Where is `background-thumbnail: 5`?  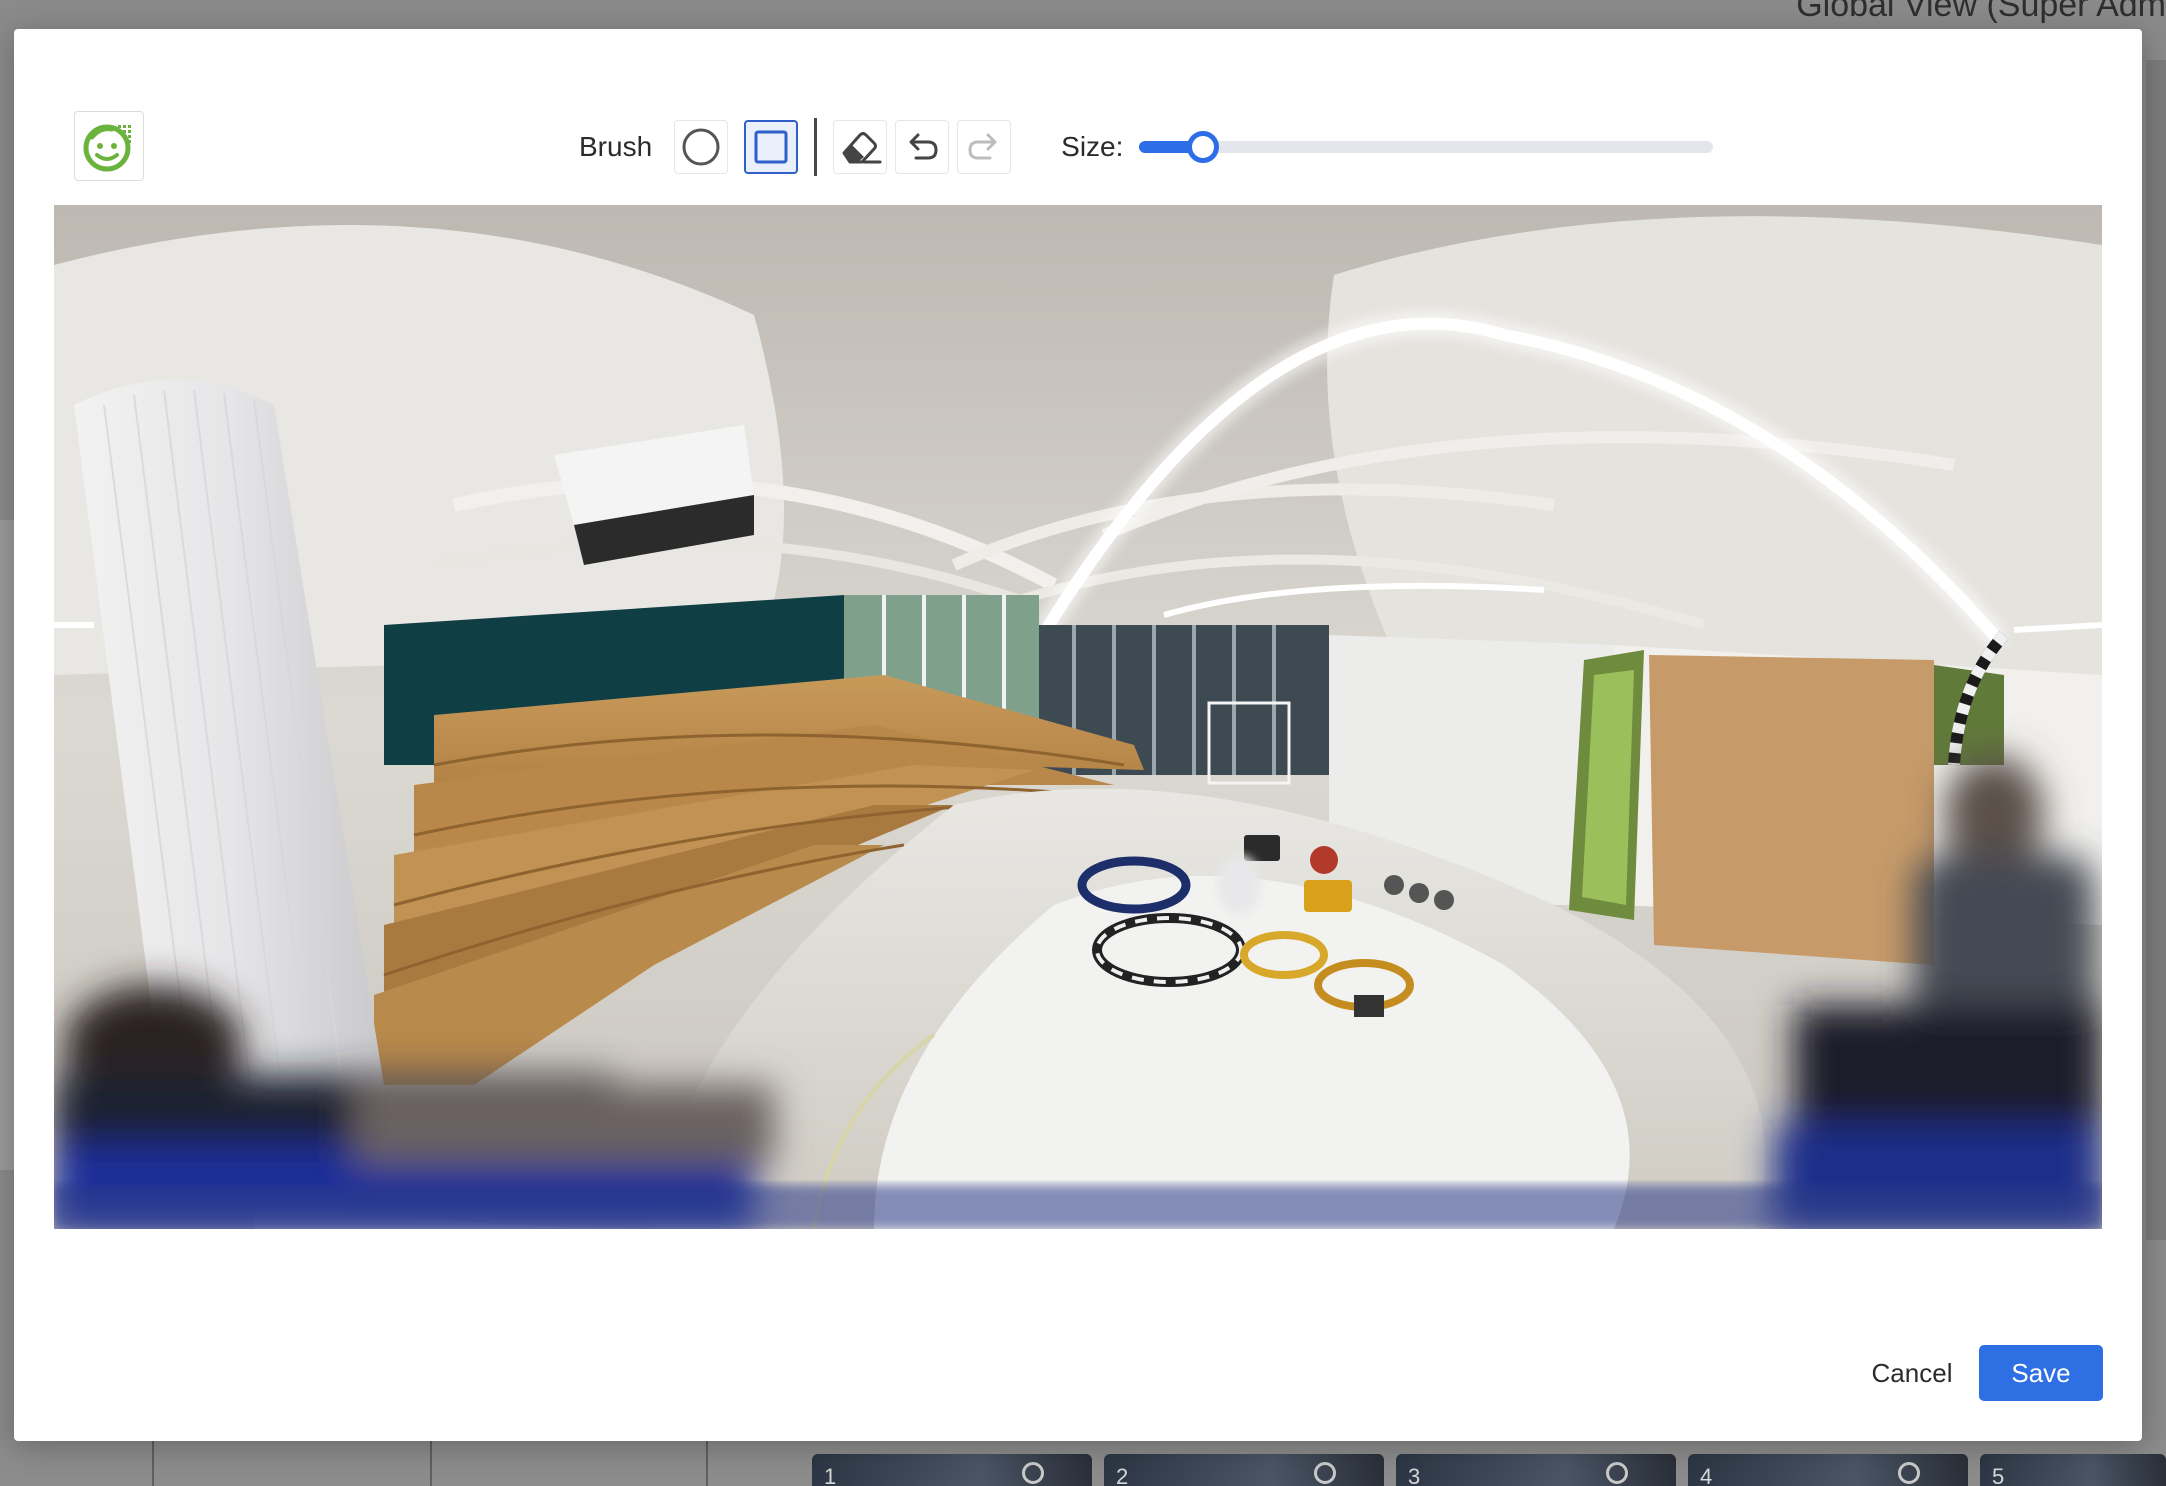 background-thumbnail: 5 is located at coordinates (2073, 1470).